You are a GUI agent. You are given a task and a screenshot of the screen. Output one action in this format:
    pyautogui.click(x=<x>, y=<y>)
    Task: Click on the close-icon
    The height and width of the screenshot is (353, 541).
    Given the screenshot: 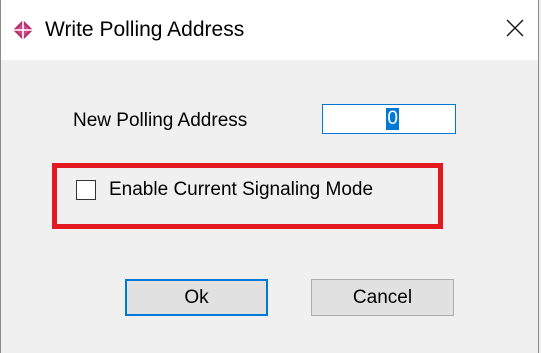 What is the action you would take?
    pyautogui.click(x=515, y=30)
    